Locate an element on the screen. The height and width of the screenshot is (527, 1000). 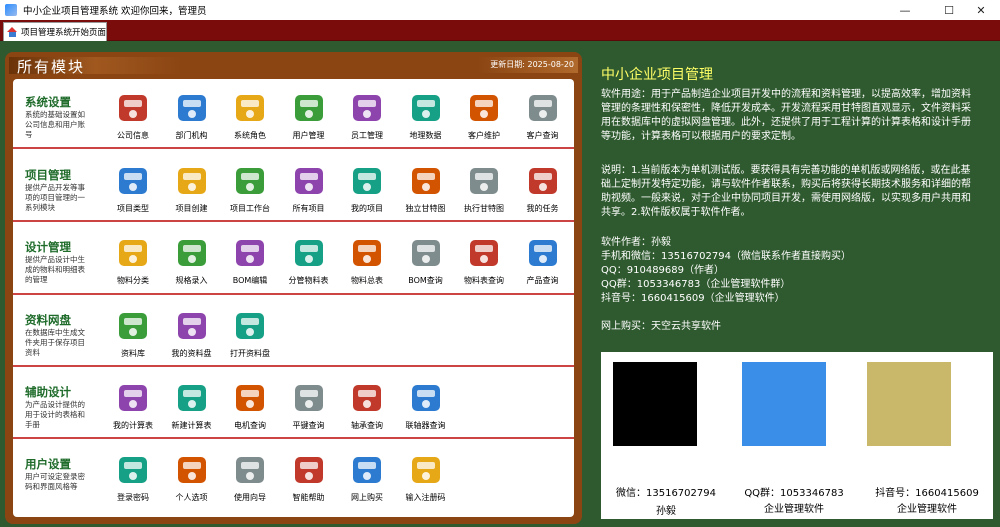
section-title: 辅助设计 is located at coordinates (48, 392).